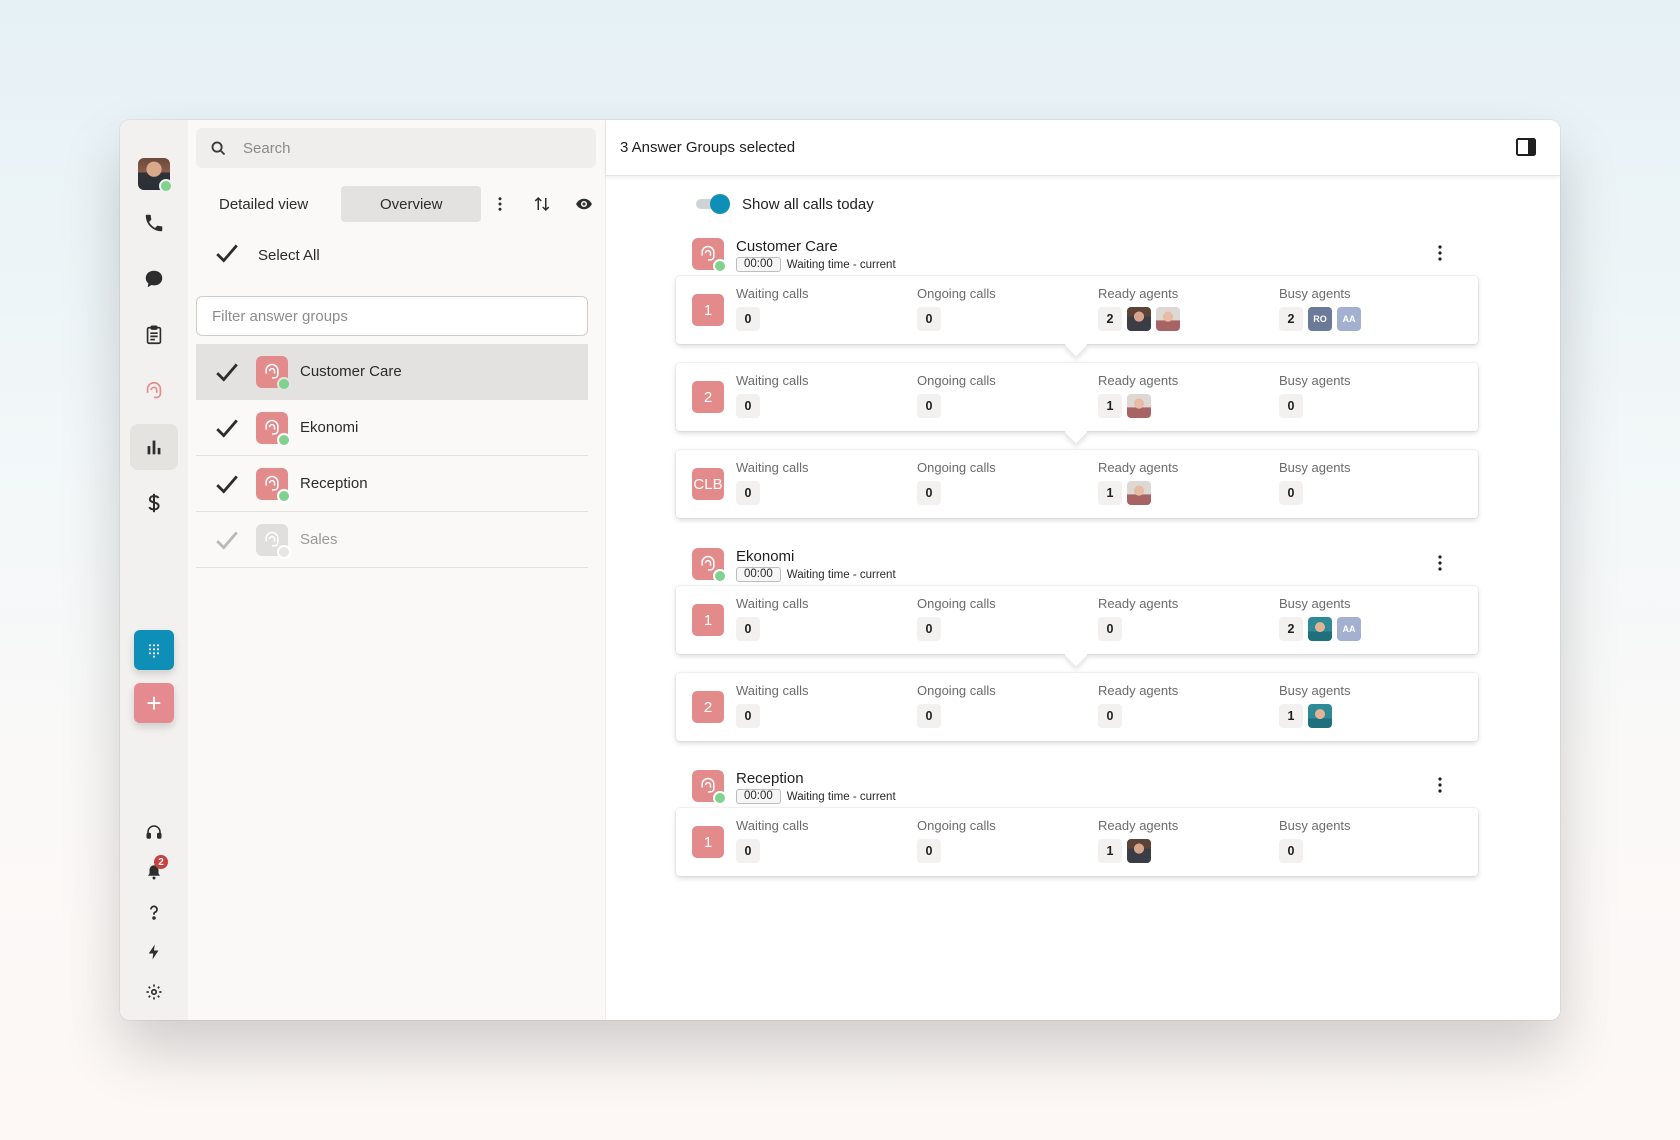  What do you see at coordinates (392, 540) in the screenshot?
I see `list-item-sales: Sales` at bounding box center [392, 540].